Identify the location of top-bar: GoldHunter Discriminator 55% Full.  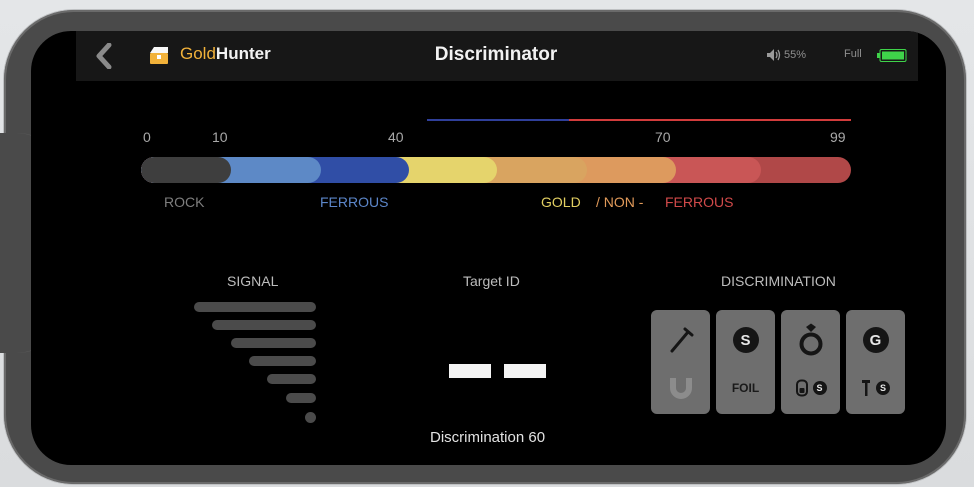
(497, 56).